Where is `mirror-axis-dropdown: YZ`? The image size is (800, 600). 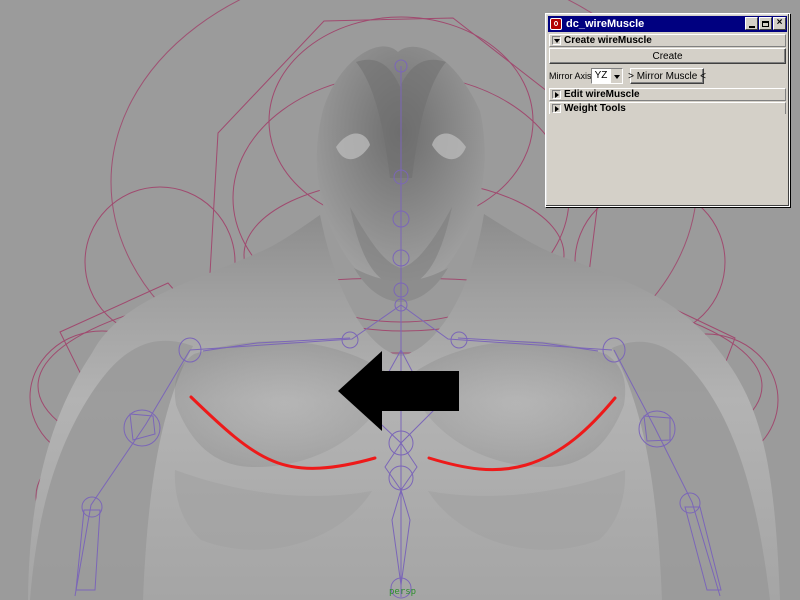
mirror-axis-dropdown: YZ is located at coordinates (607, 76).